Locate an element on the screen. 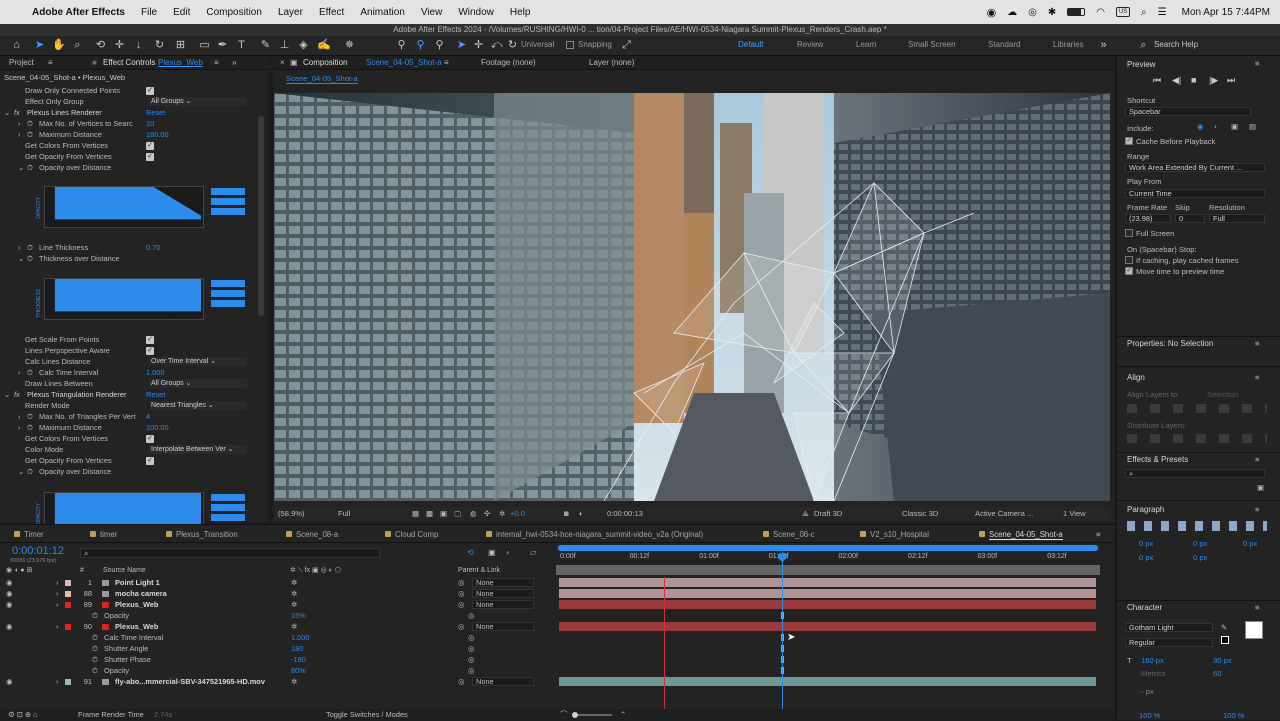 The image size is (1280, 721). property-value: 1.000 is located at coordinates (155, 372).